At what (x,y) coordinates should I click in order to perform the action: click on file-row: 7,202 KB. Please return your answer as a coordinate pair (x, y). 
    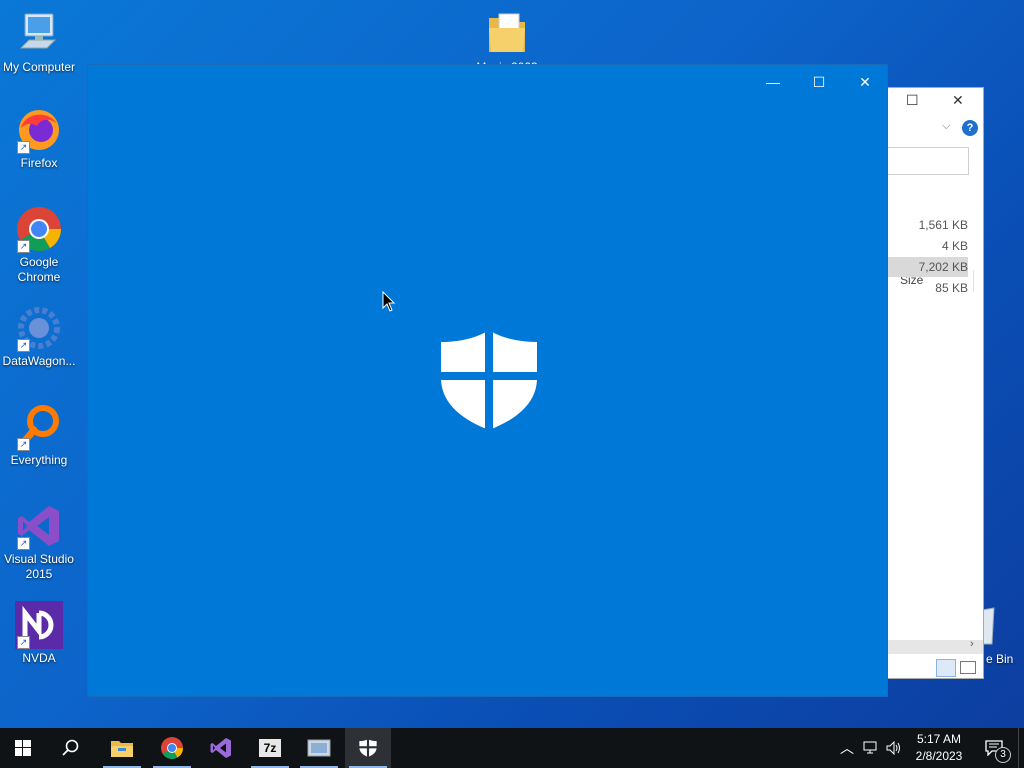
    Looking at the image, I should click on (928, 267).